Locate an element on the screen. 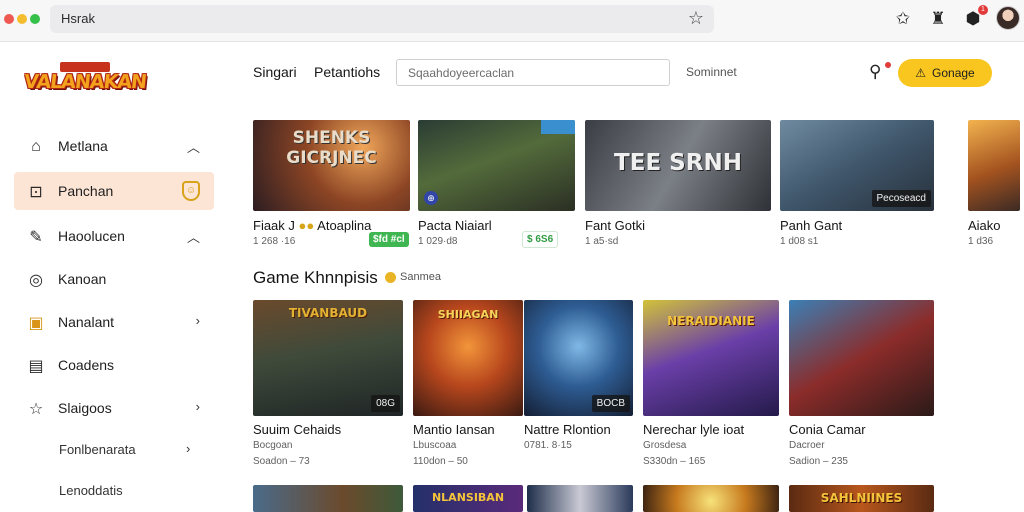 This screenshot has width=1024, height=512. sidebar-item-metlana: ⌂ Metlana ︿ is located at coordinates (114, 146).